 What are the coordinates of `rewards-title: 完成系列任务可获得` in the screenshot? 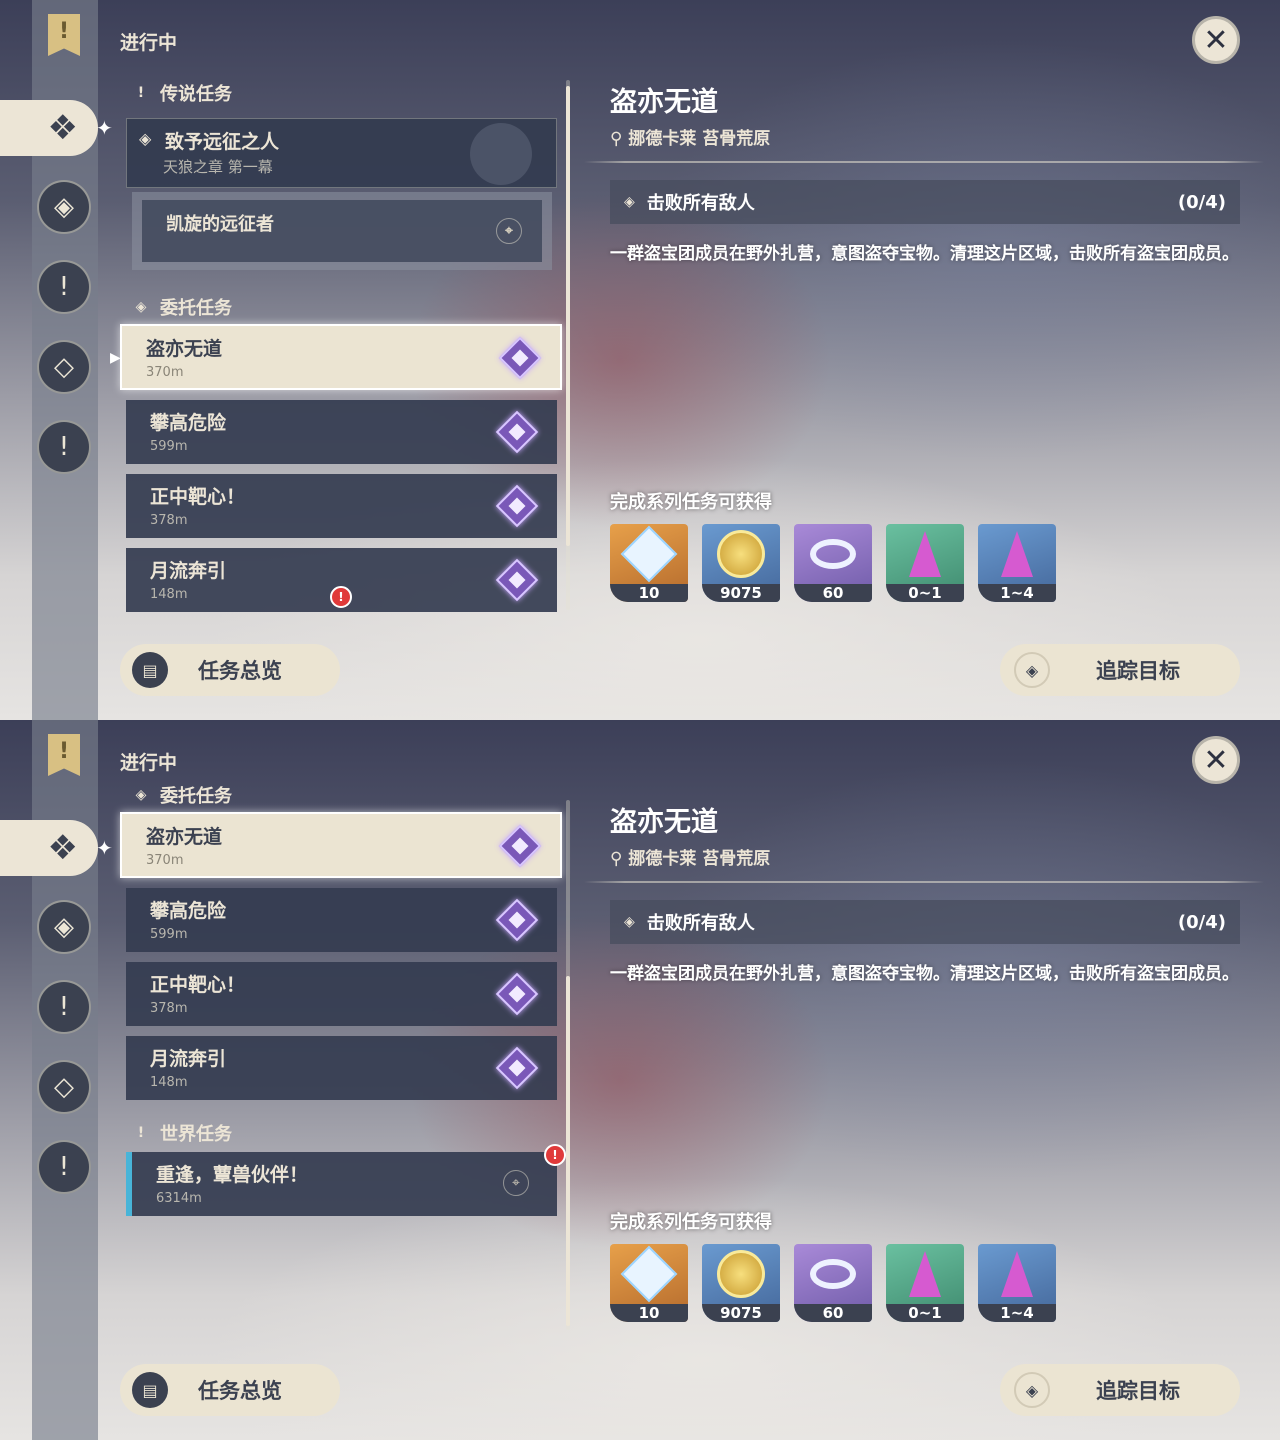 It's located at (691, 1222).